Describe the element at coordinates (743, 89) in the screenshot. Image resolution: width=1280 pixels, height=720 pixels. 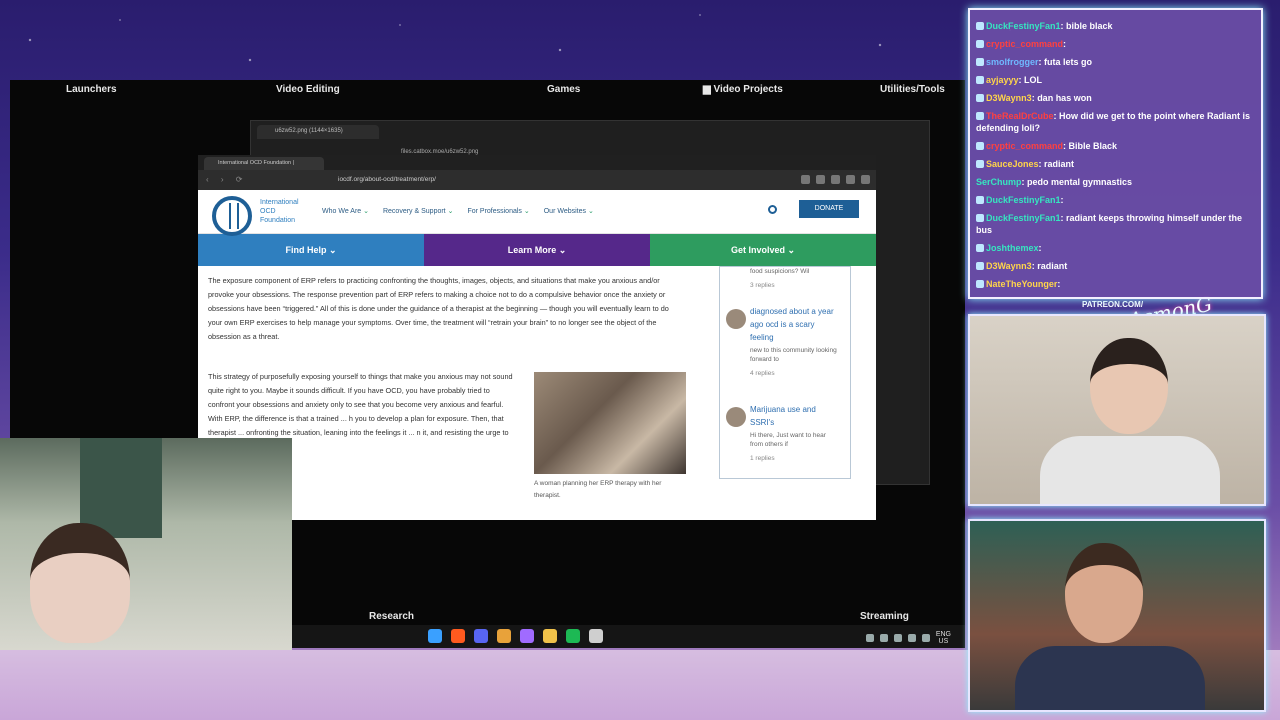
I see `desktop-label-video-projects: ▆ Video Projects` at that location.